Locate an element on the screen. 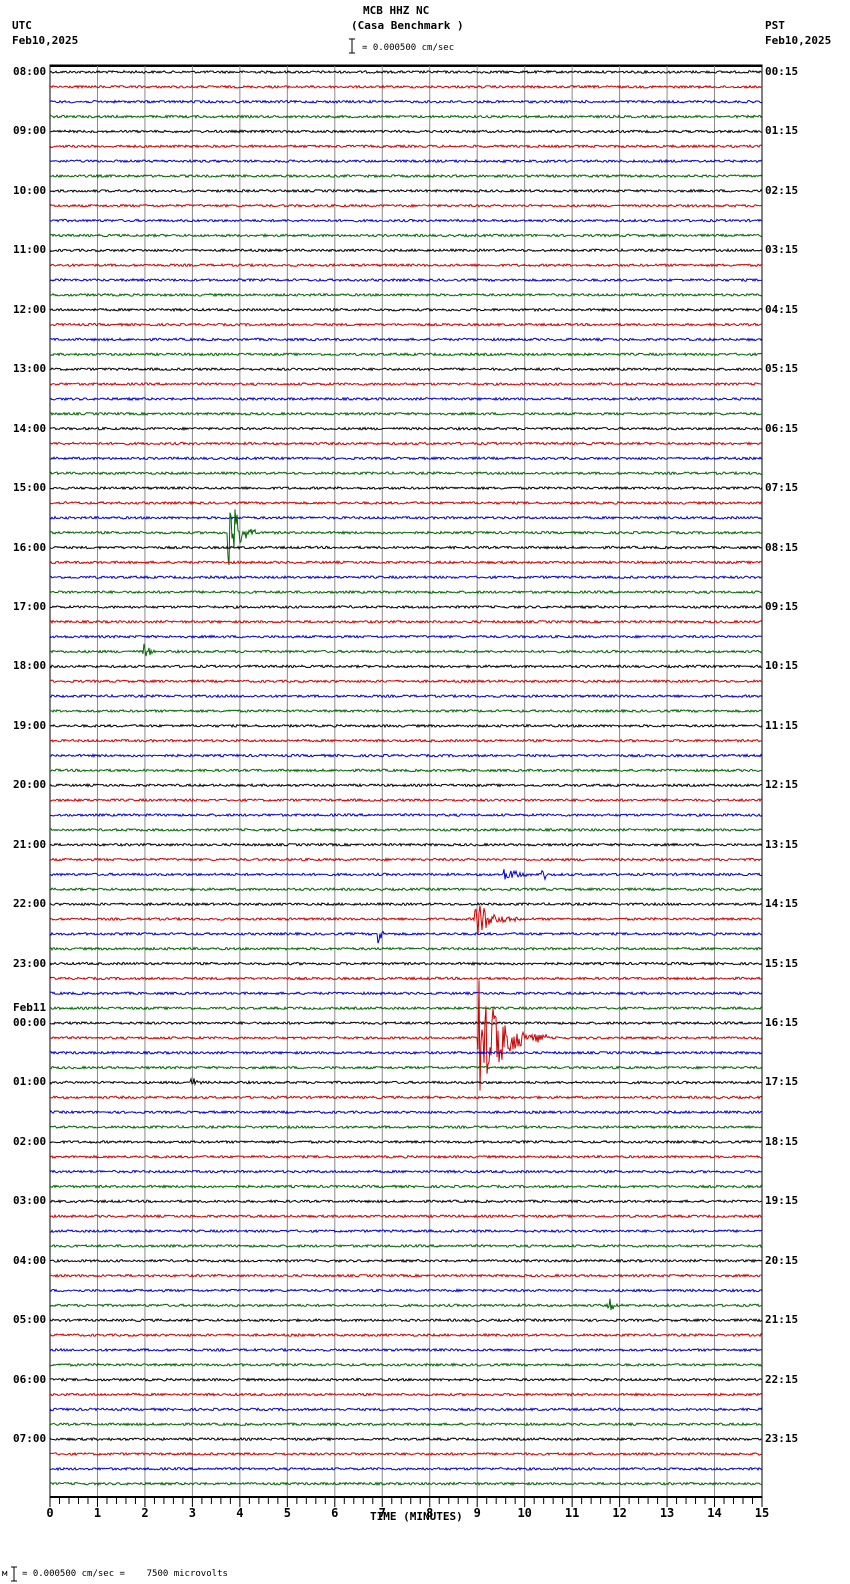 The image size is (850, 1584). x-tick-label: 7 is located at coordinates (382, 1513).